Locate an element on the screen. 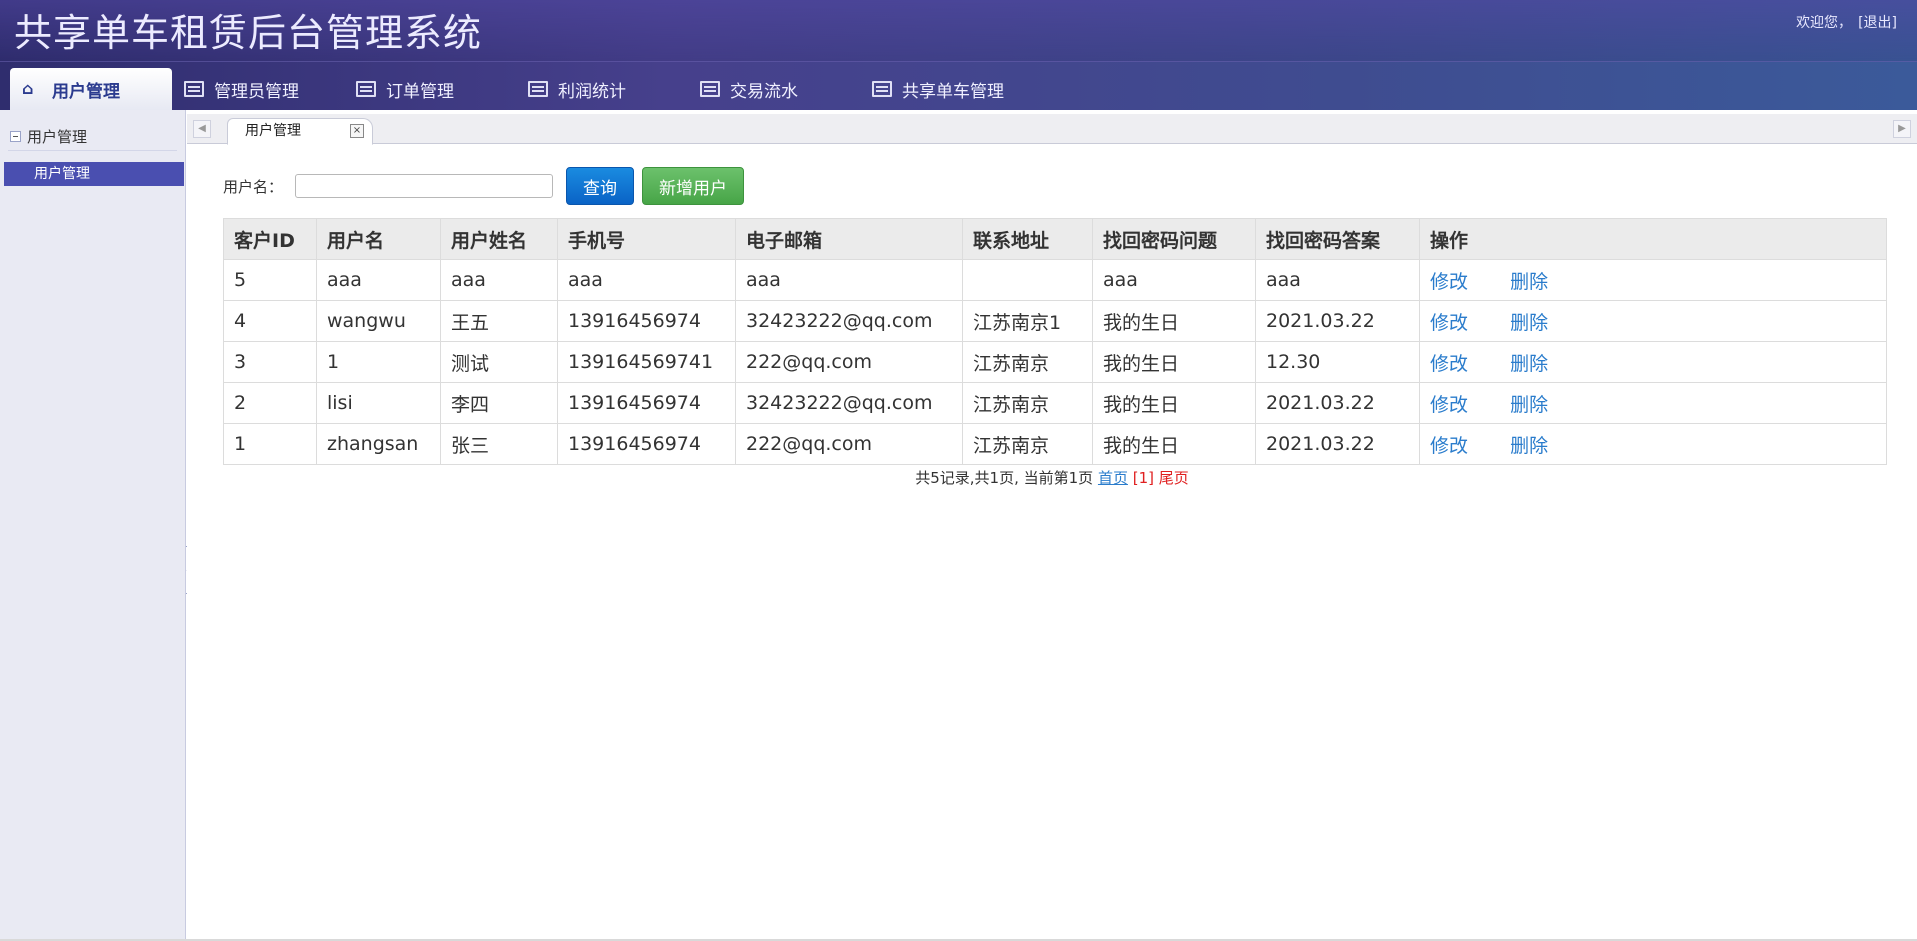  table-cell: 张三 is located at coordinates (499, 444).